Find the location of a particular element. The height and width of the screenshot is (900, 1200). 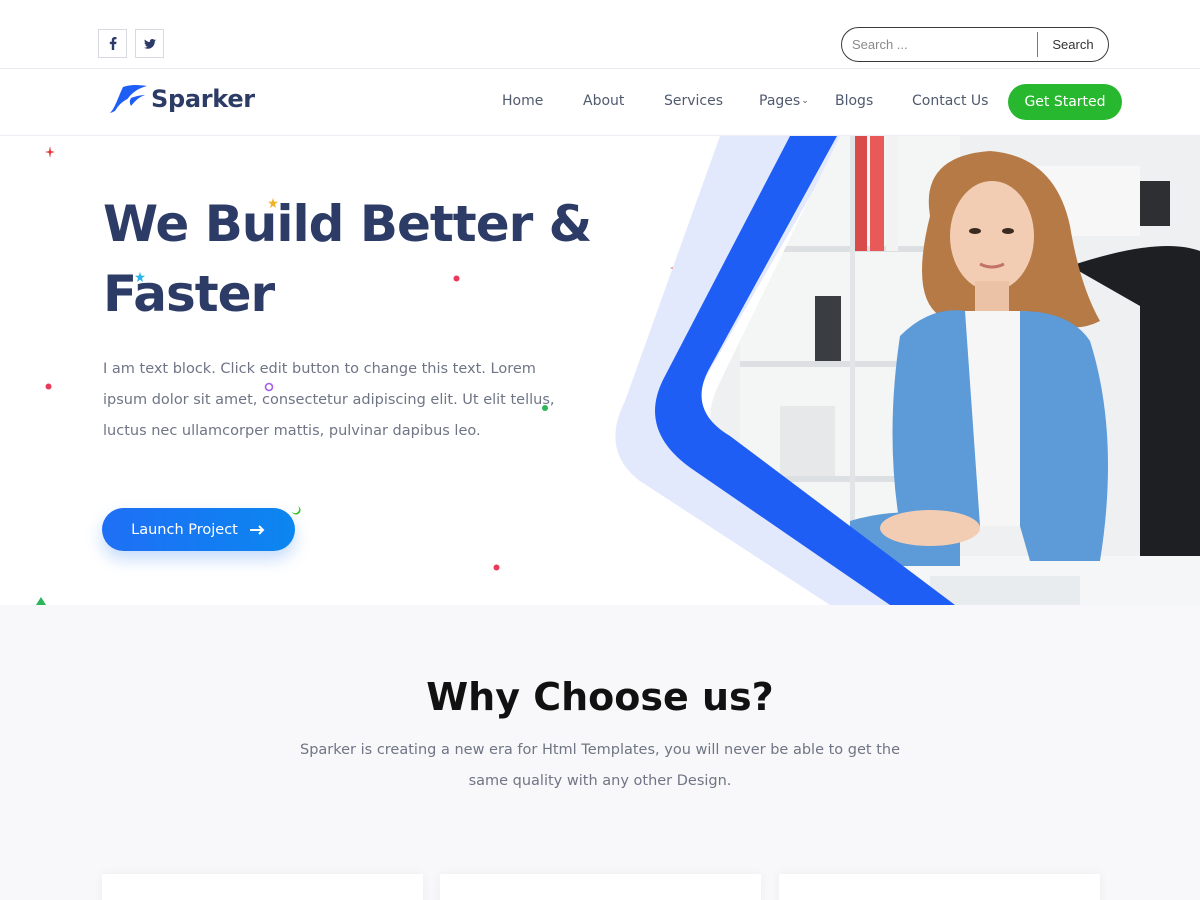

search-input is located at coordinates (939, 44).